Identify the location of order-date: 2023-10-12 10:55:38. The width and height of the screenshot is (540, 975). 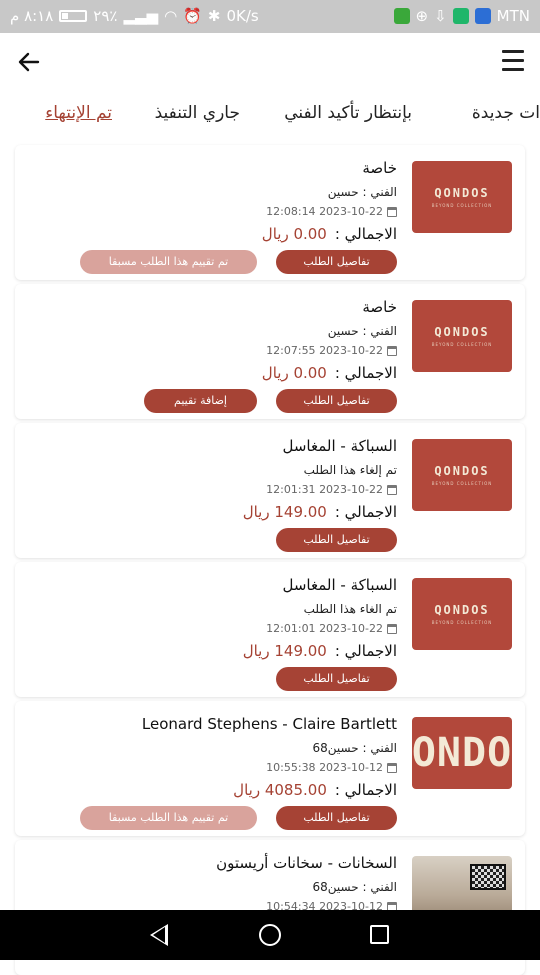
(331, 767).